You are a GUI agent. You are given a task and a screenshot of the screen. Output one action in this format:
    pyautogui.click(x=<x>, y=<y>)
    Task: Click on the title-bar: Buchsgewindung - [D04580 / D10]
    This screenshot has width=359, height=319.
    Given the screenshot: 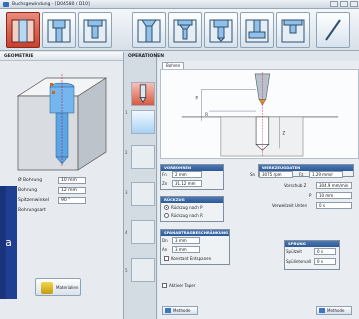 What is the action you would take?
    pyautogui.click(x=179, y=4)
    